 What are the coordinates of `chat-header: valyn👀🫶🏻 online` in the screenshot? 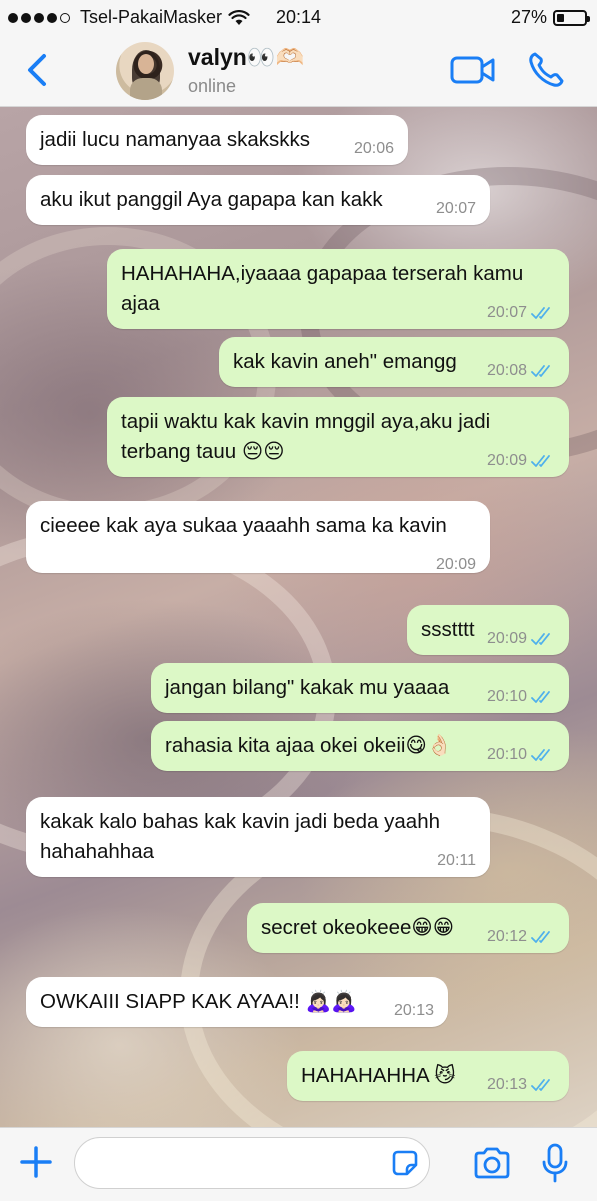 It's located at (298, 71).